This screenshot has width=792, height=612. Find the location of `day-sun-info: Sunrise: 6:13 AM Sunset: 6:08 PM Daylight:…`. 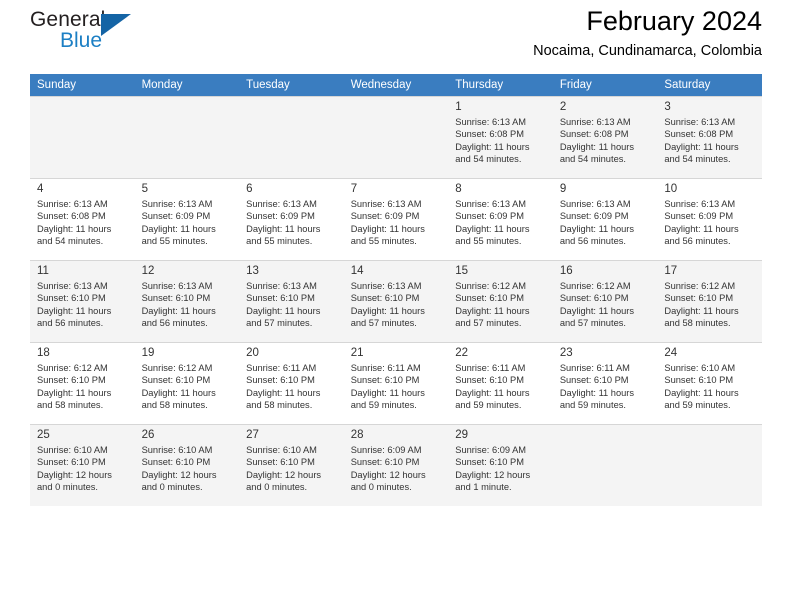

day-sun-info: Sunrise: 6:13 AM Sunset: 6:08 PM Daylight:… is located at coordinates (83, 223).